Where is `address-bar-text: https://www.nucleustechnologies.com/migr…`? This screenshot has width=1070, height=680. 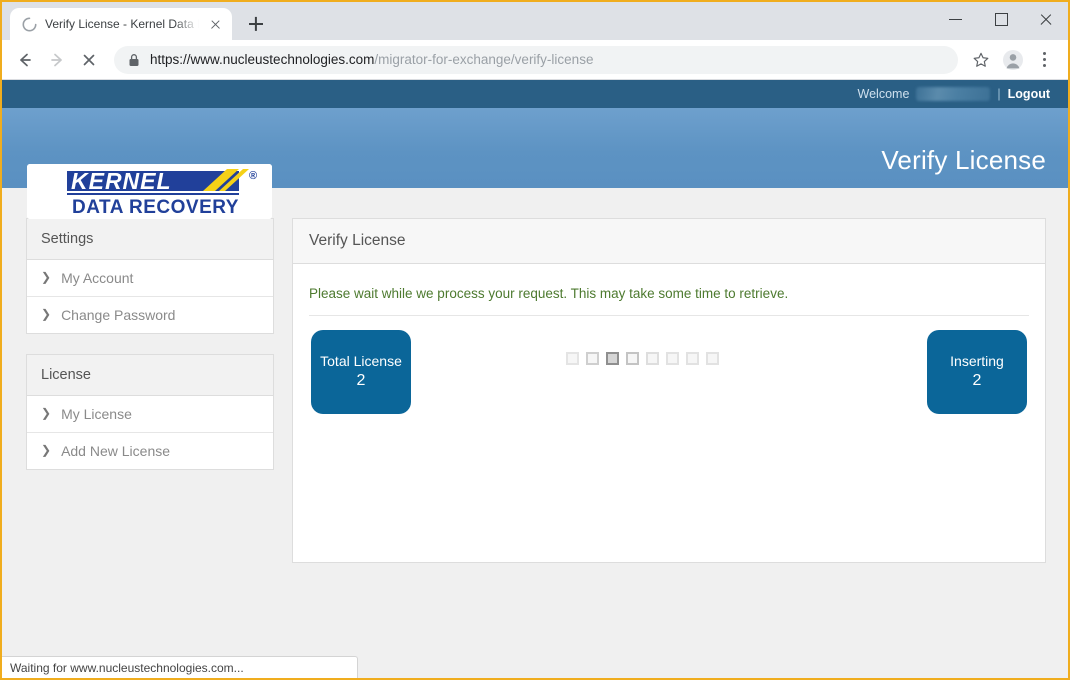
address-bar-text: https://www.nucleustechnologies.com/migr… is located at coordinates (371, 59).